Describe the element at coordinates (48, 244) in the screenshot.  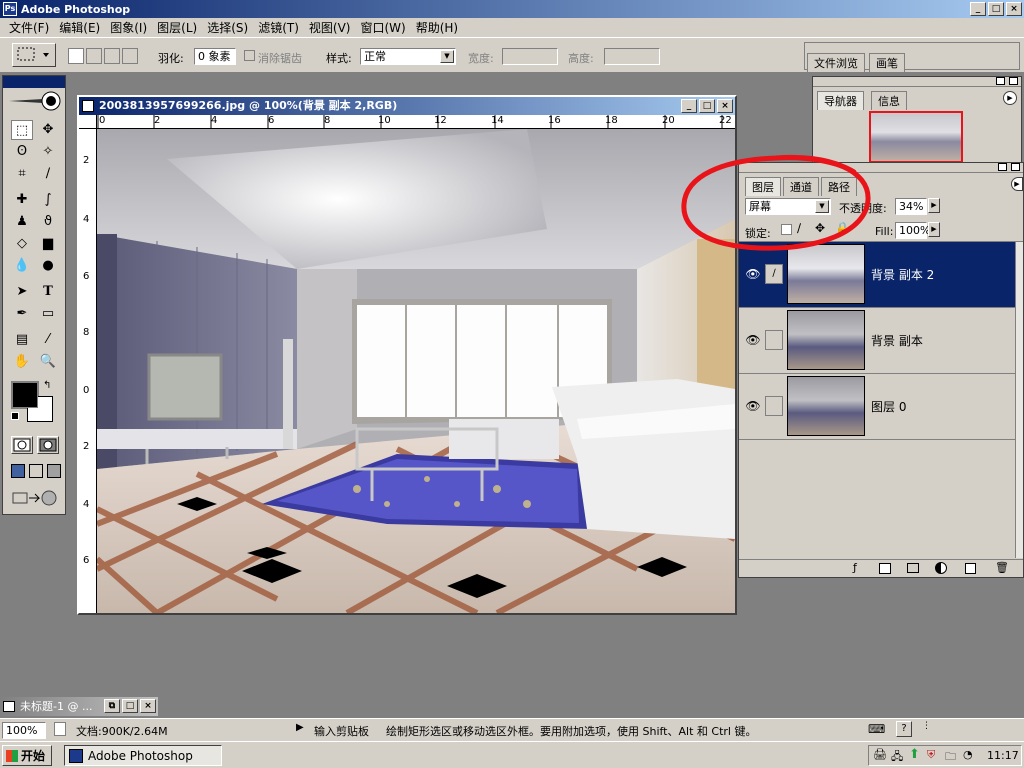
I see `gradient-tool-icon: ▆` at that location.